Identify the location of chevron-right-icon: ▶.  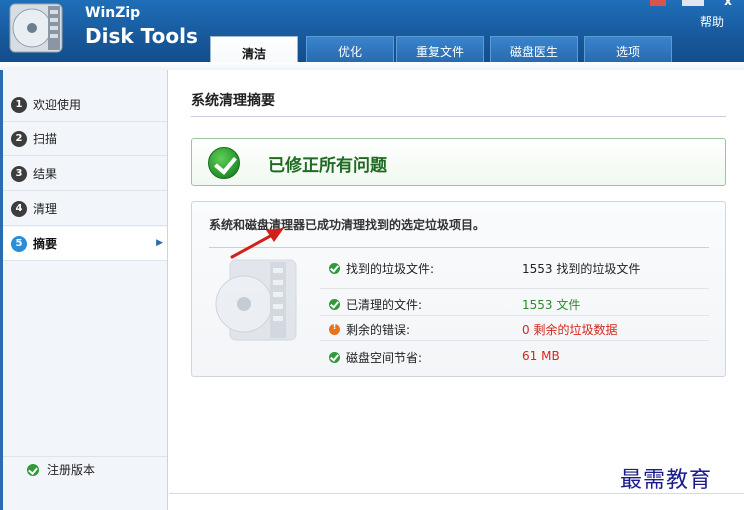
(159, 243).